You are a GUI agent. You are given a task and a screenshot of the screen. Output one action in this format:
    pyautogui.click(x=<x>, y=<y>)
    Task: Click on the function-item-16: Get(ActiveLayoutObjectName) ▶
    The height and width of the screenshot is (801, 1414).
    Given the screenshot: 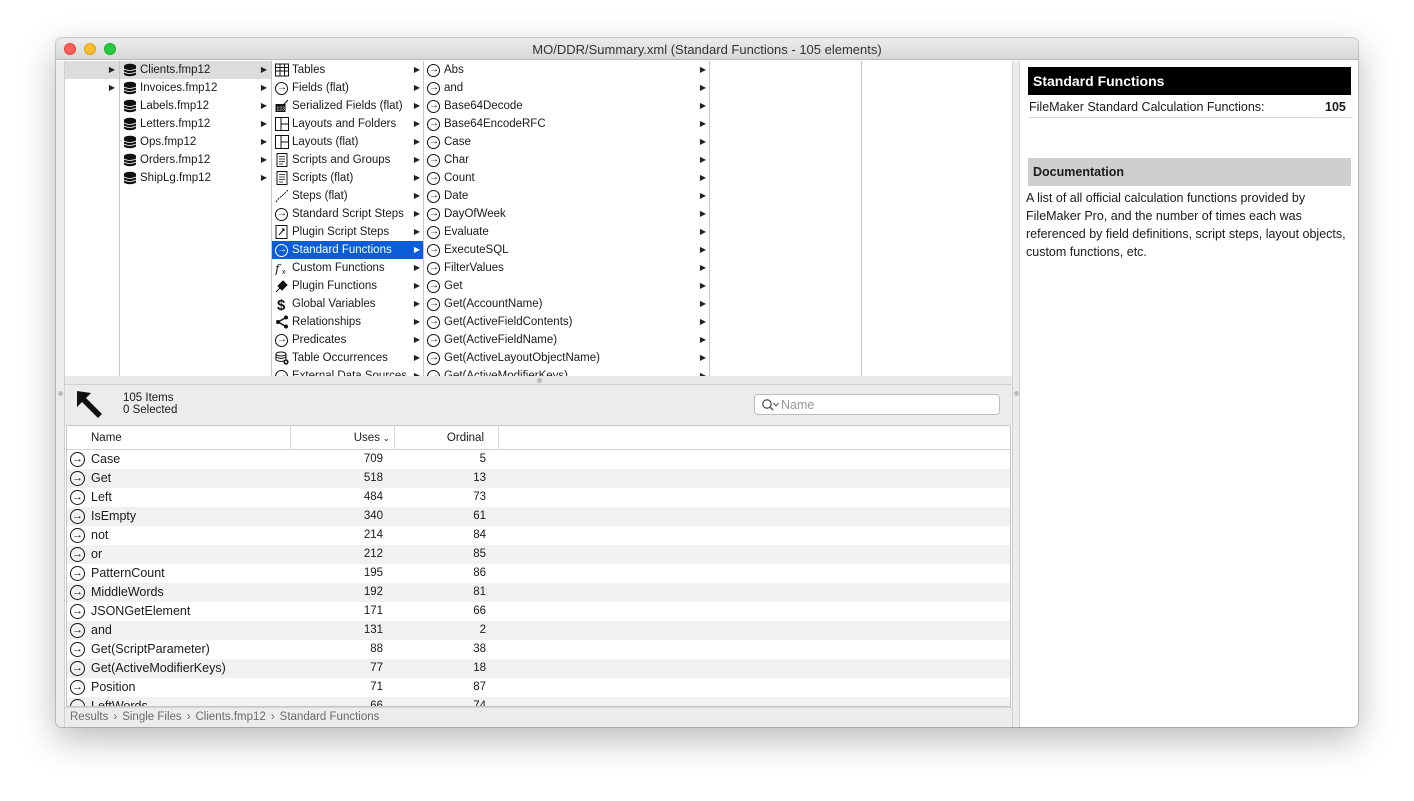 What is the action you would take?
    pyautogui.click(x=566, y=358)
    